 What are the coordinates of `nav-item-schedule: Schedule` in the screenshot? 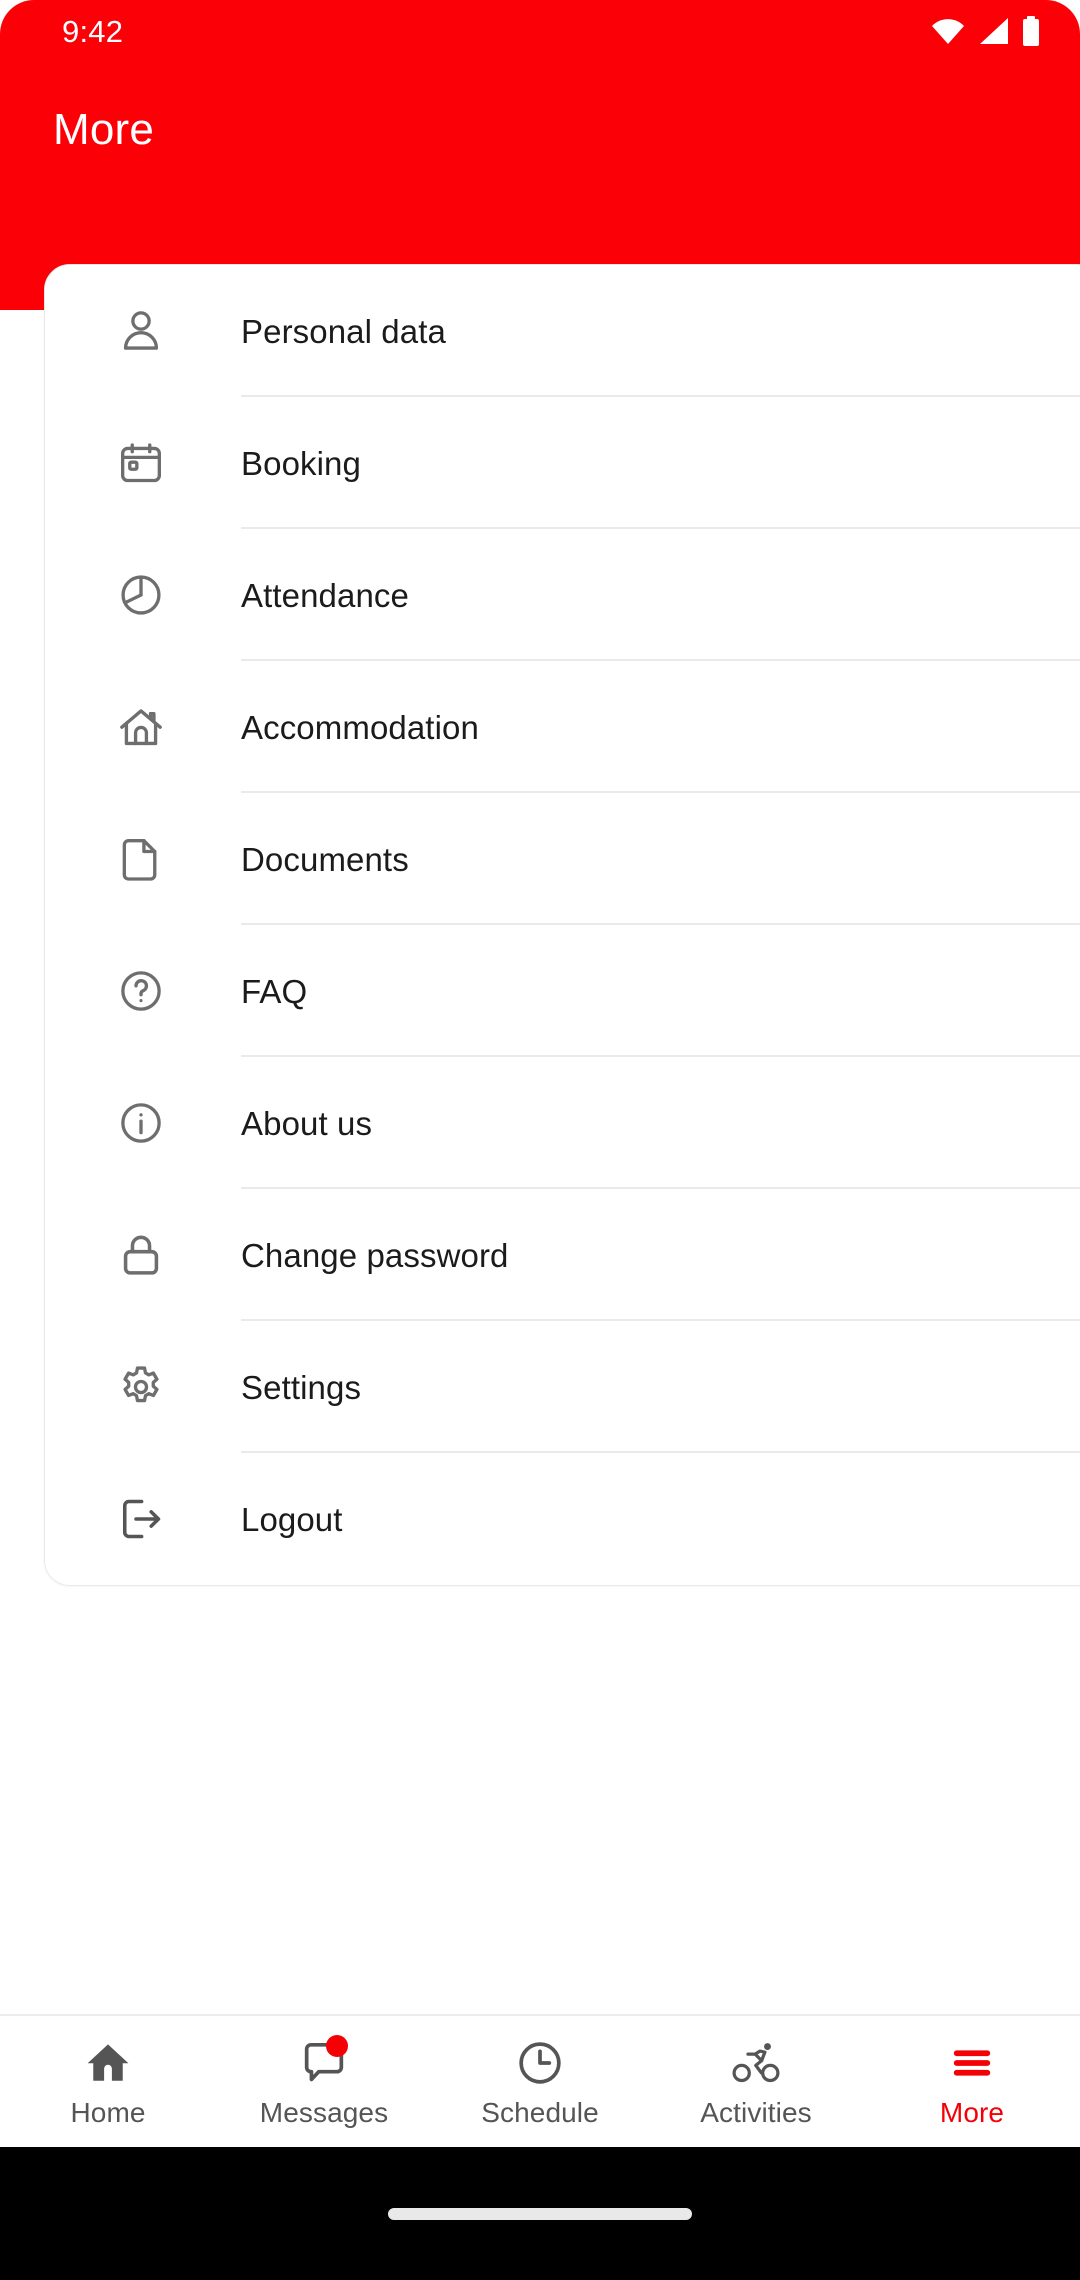 It's located at (540, 2081).